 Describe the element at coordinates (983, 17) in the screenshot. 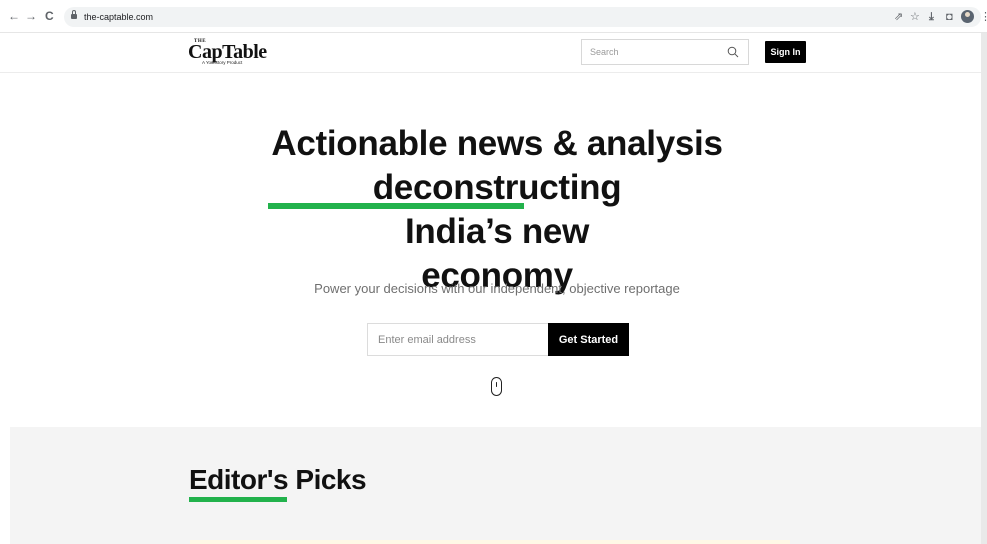

I see `more-vert-icon: ⋮` at that location.